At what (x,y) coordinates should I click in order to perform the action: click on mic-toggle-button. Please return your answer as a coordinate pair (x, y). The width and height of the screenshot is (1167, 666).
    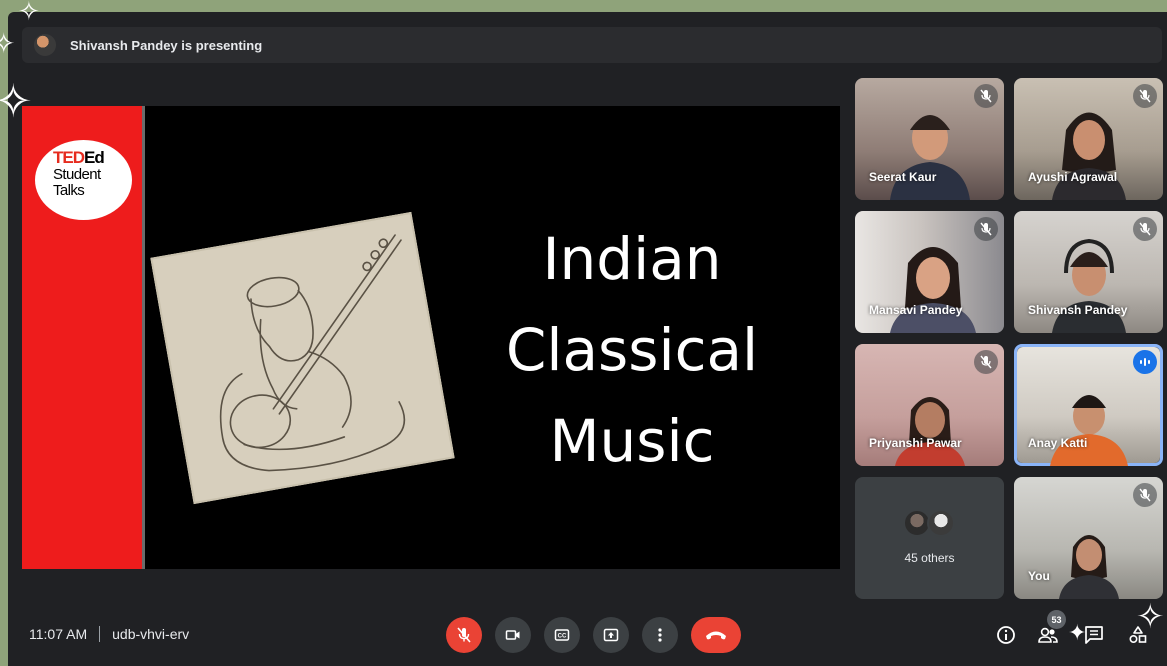
    Looking at the image, I should click on (464, 635).